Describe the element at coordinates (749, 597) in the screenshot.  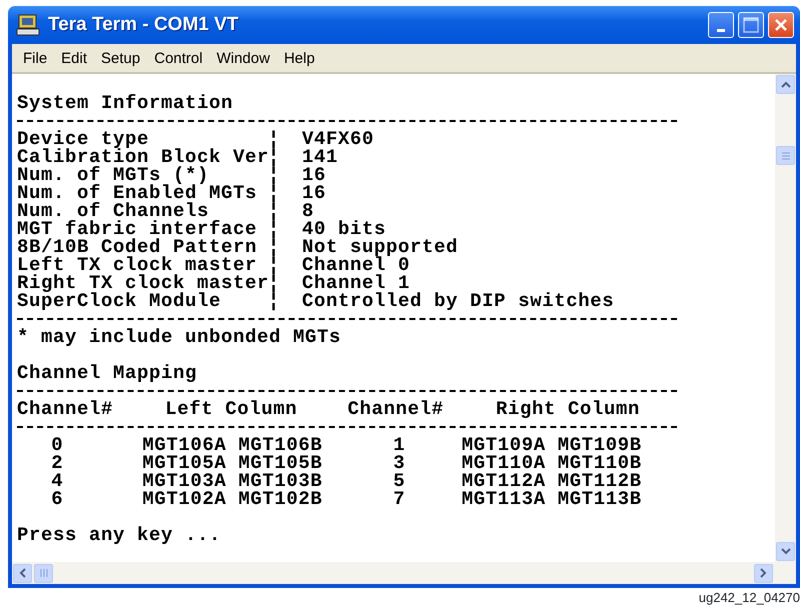
I see `figure-caption: ug242_12_04270` at that location.